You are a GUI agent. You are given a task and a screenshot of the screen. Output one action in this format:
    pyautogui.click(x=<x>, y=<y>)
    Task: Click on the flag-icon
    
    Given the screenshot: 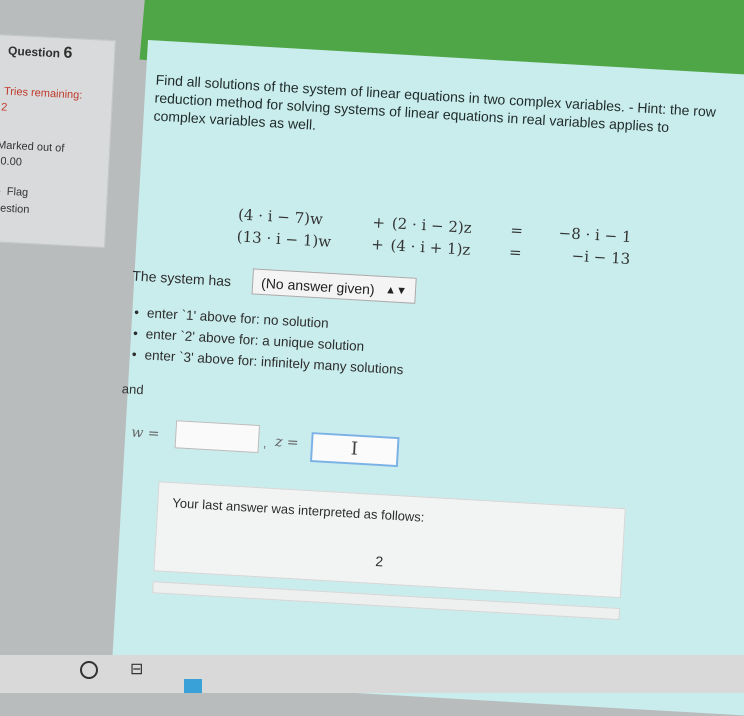 What is the action you would take?
    pyautogui.click(x=1, y=191)
    